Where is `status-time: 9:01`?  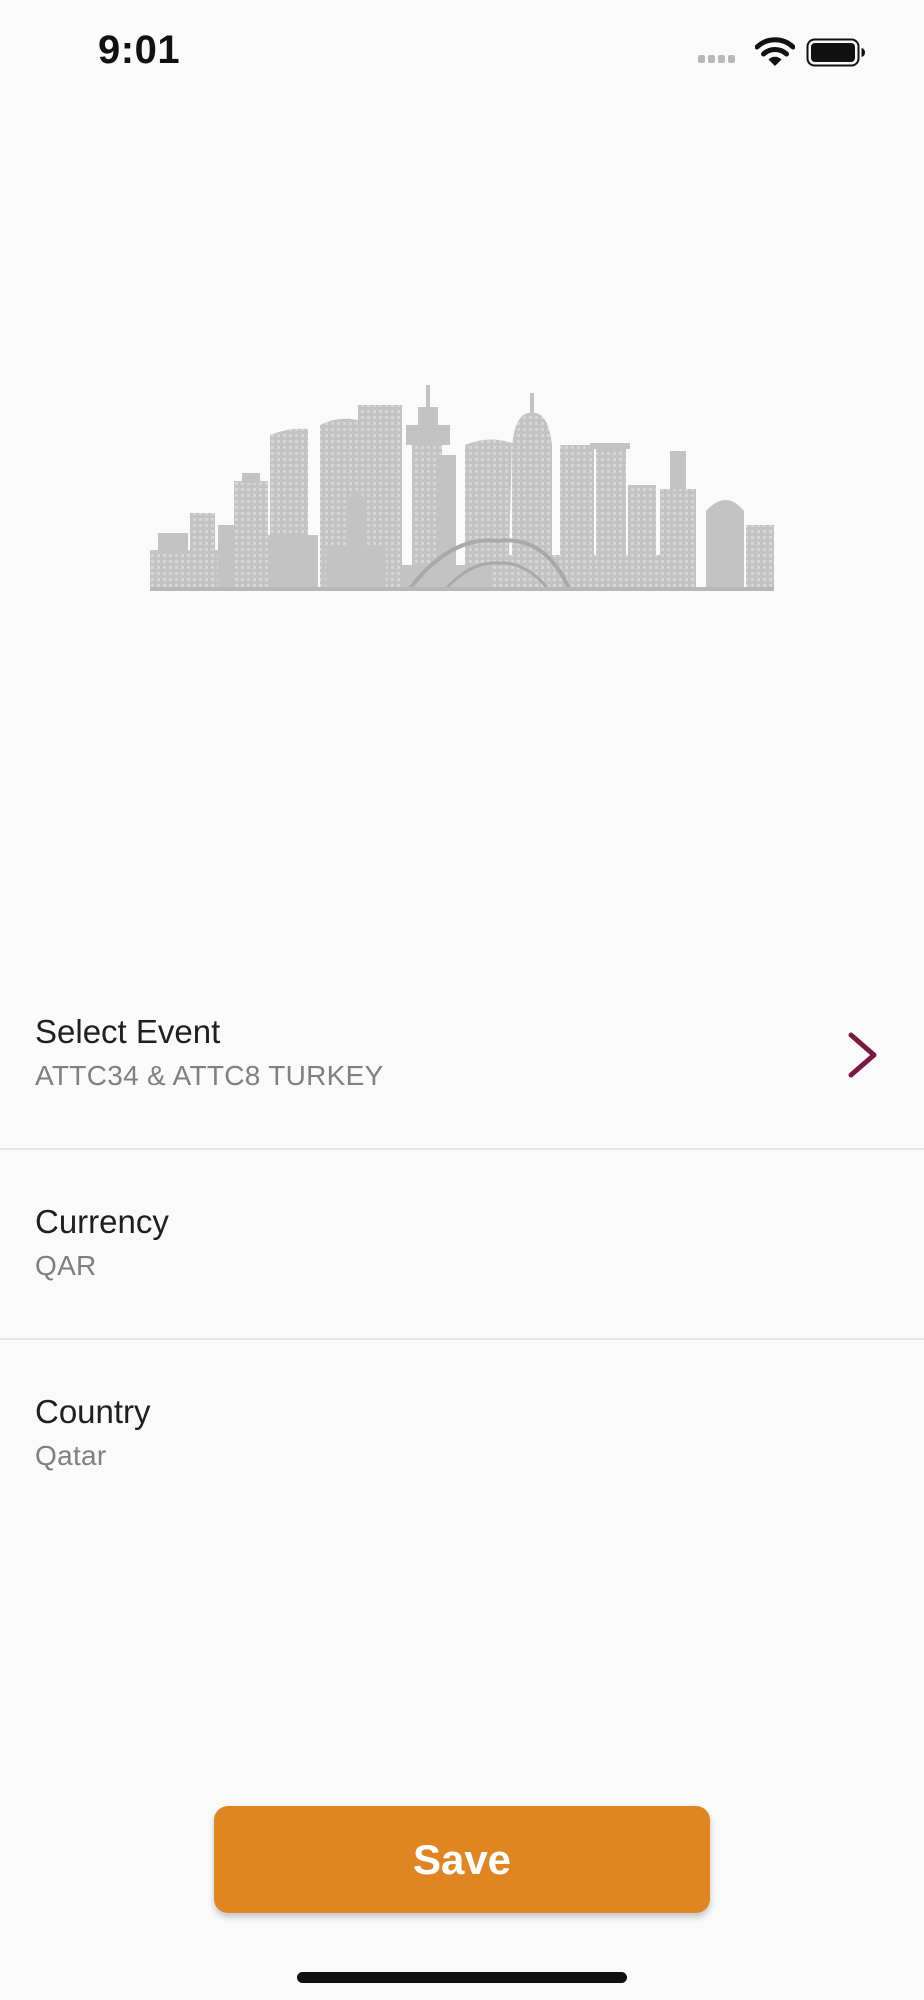 status-time: 9:01 is located at coordinates (139, 50).